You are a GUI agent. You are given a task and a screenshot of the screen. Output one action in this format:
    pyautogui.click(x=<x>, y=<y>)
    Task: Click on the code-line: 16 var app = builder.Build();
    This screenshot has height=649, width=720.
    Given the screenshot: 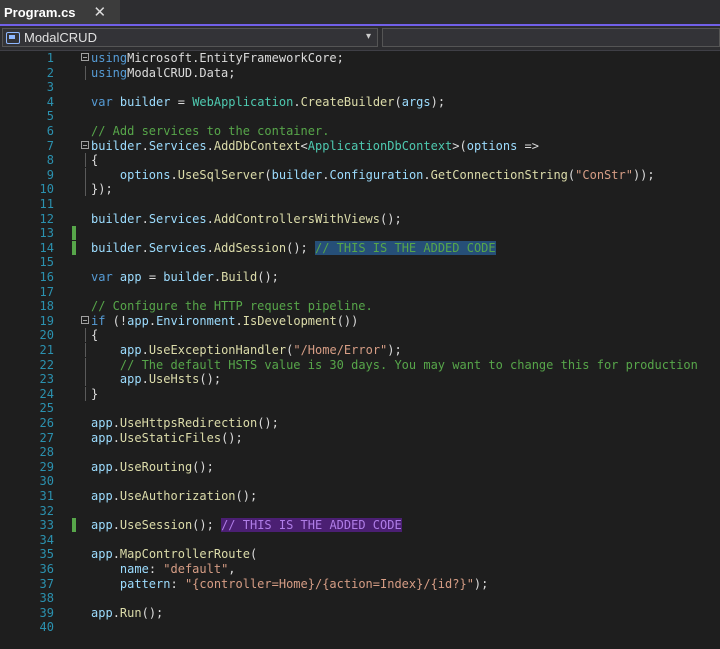 What is the action you would take?
    pyautogui.click(x=360, y=277)
    